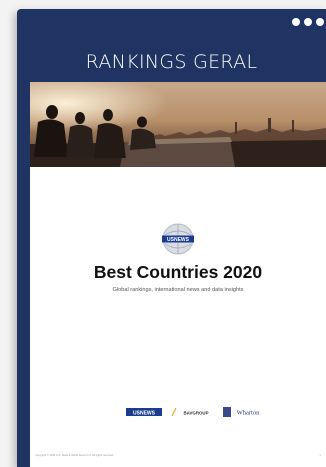 The width and height of the screenshot is (326, 467). What do you see at coordinates (144, 413) in the screenshot?
I see `partner-usnews: USNEWS` at bounding box center [144, 413].